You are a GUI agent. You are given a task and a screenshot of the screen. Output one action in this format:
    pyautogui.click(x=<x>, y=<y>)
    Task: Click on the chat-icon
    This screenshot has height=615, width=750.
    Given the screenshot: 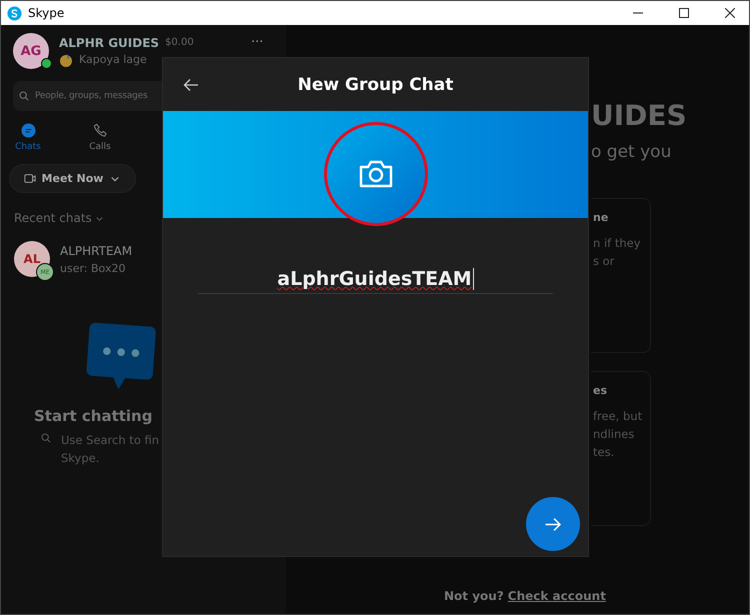 What is the action you would take?
    pyautogui.click(x=28, y=130)
    